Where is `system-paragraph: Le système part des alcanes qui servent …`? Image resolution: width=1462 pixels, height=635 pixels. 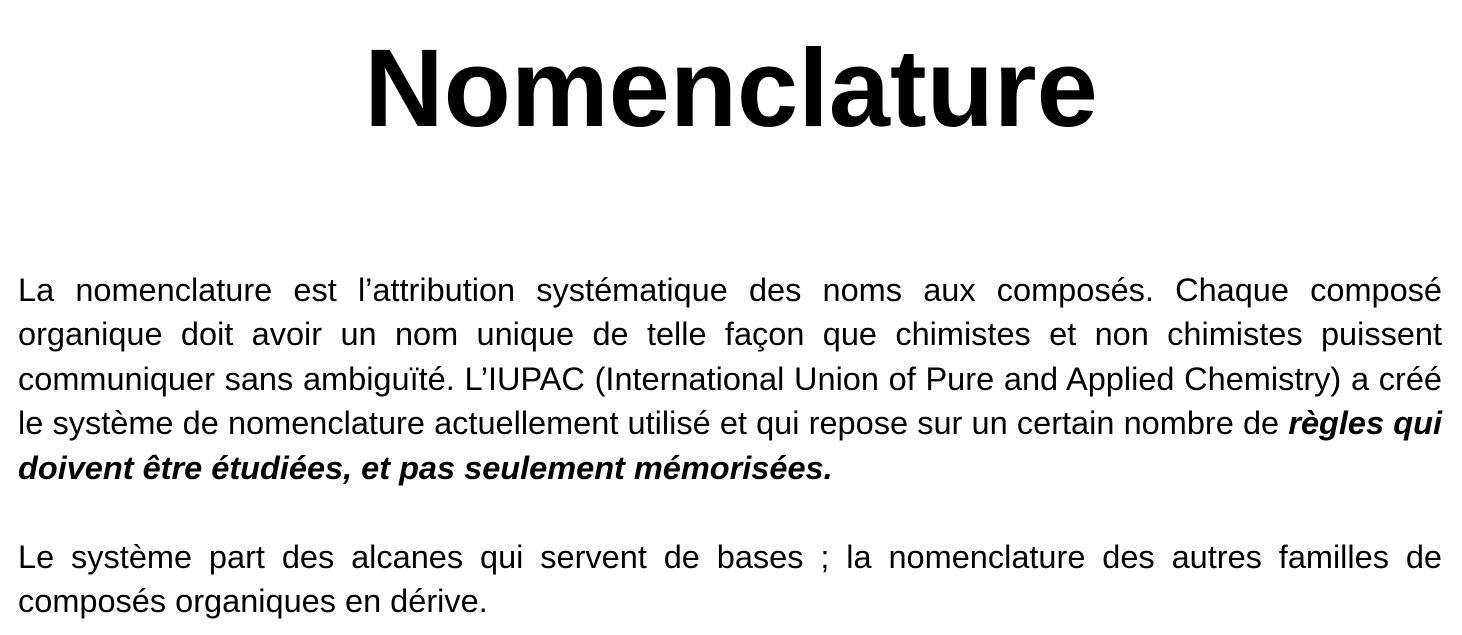 system-paragraph: Le système part des alcanes qui servent … is located at coordinates (730, 579).